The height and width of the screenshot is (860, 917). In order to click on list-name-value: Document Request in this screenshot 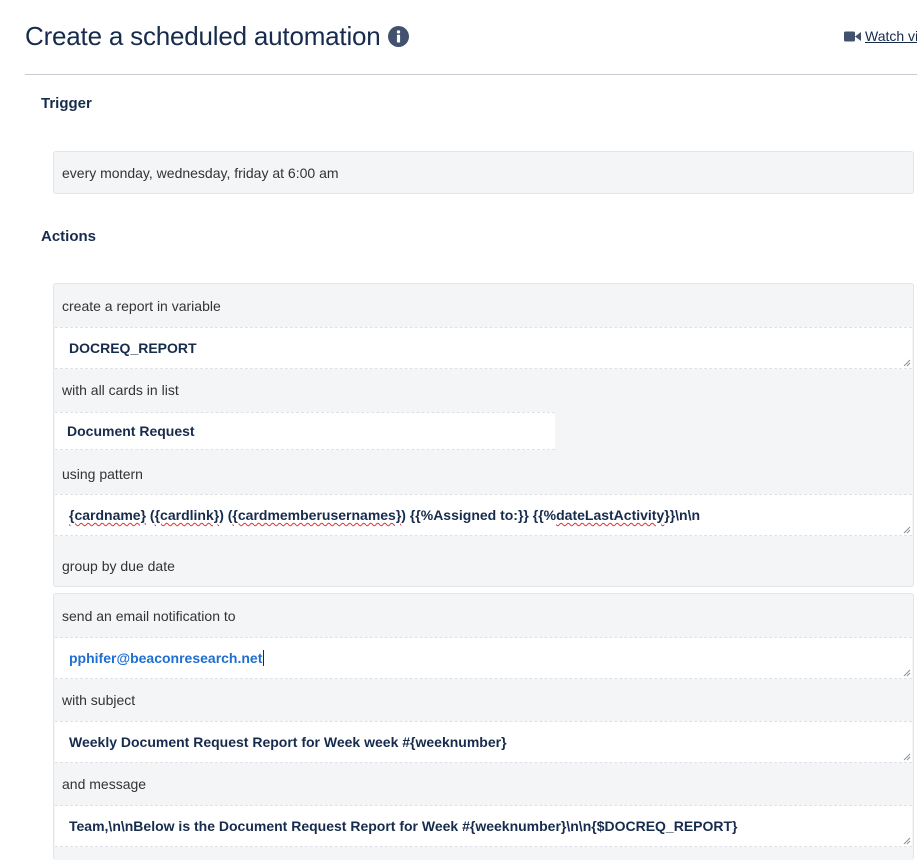, I will do `click(131, 431)`.